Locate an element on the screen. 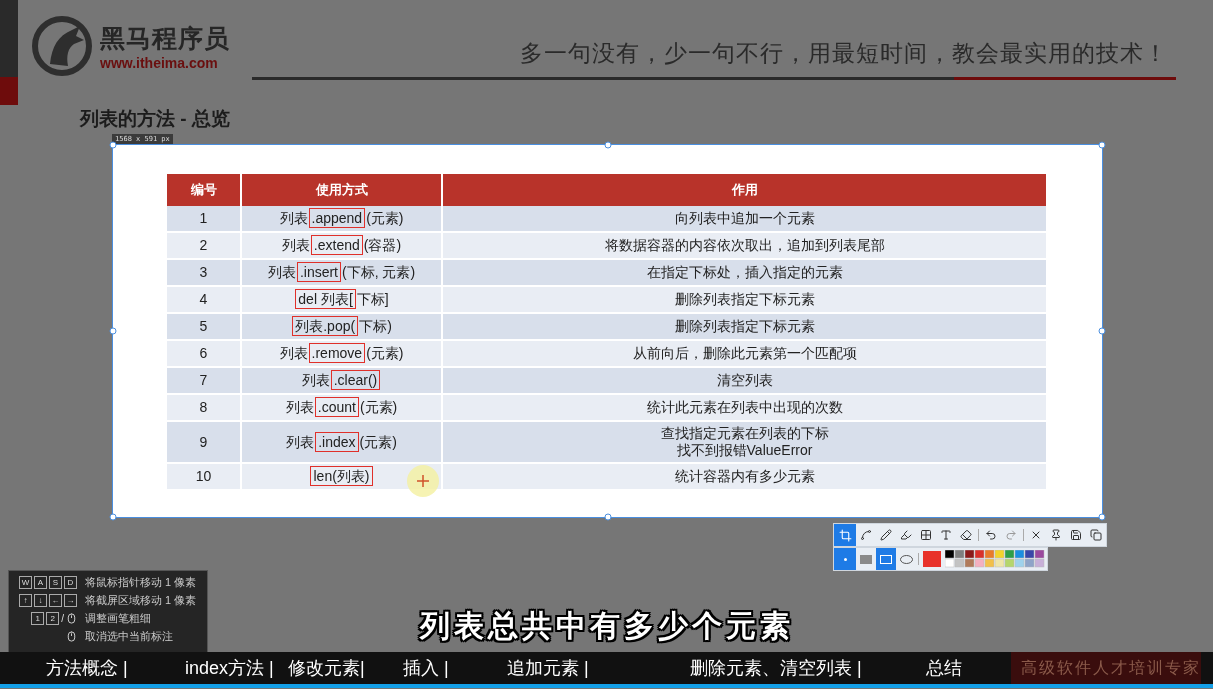 This screenshot has height=689, width=1213. column-header: 编号 is located at coordinates (204, 190).